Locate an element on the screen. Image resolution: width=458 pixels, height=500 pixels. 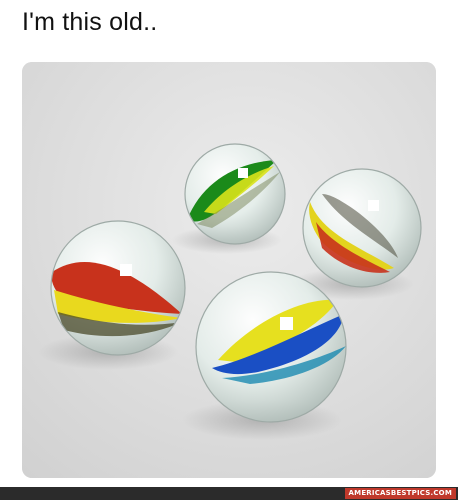
post-caption: I'm this old.. is located at coordinates (90, 22).